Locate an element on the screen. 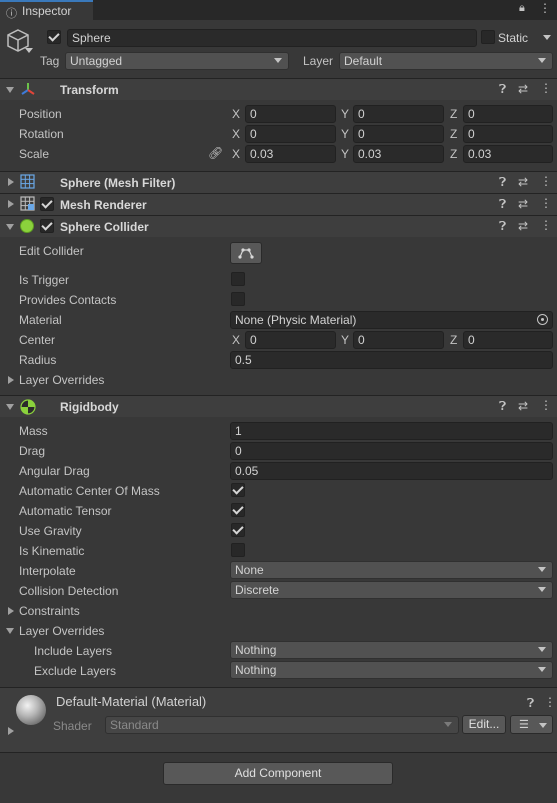  list-icon: ☰ is located at coordinates (524, 725).